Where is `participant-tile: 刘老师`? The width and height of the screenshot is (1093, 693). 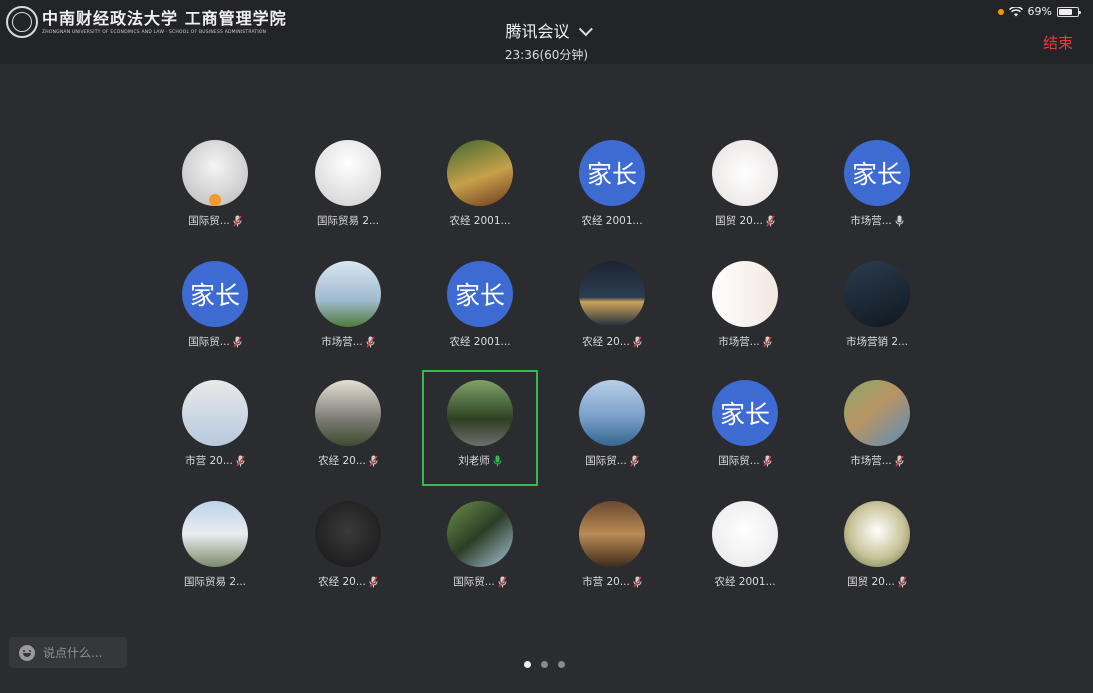 participant-tile: 刘老师 is located at coordinates (480, 428).